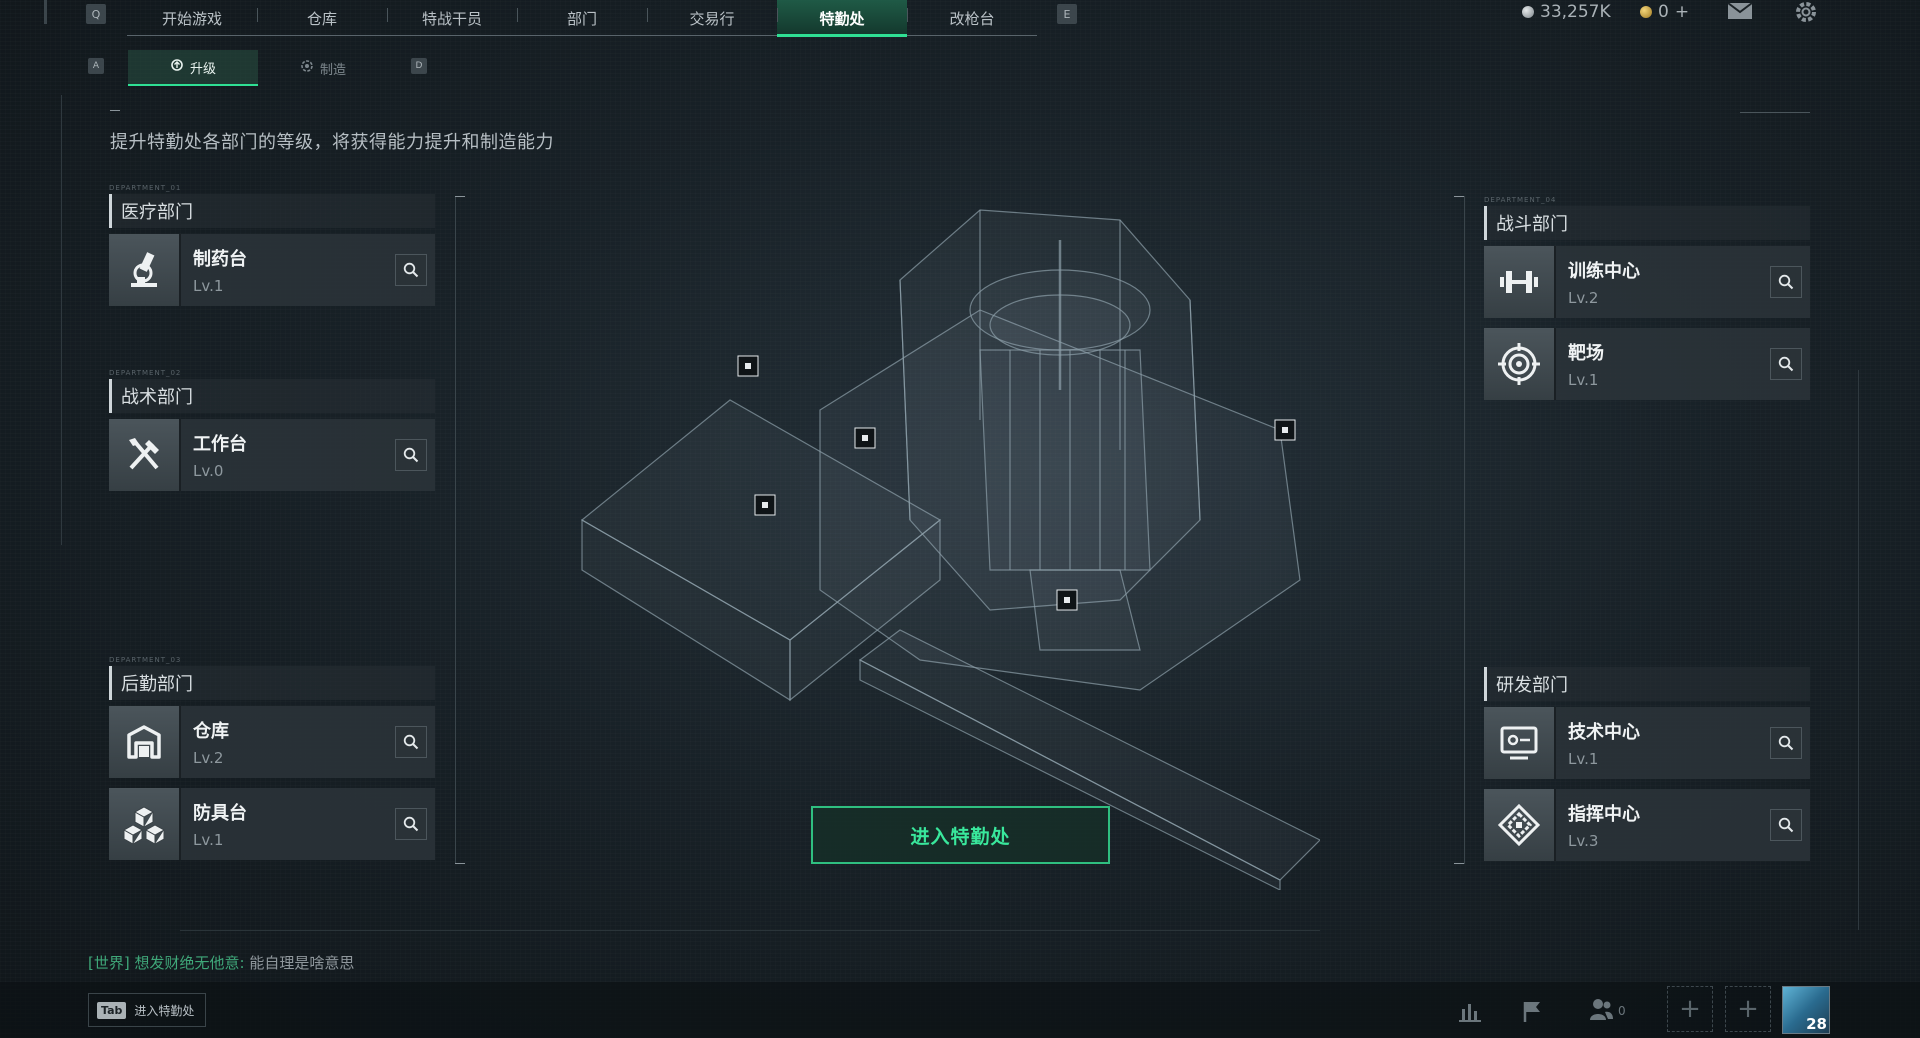 The image size is (1920, 1038). I want to click on computer-icon, so click(1520, 743).